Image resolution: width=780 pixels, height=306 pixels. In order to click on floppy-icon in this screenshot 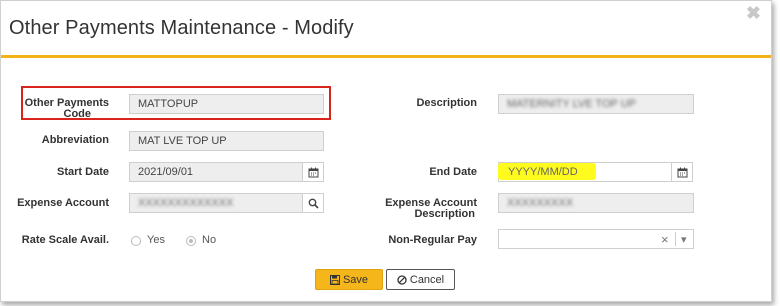, I will do `click(334, 279)`.